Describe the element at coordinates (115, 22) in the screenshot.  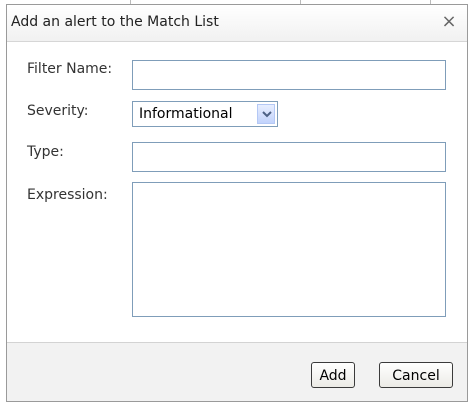
I see `dialog-title: Add an alert to the Match List` at that location.